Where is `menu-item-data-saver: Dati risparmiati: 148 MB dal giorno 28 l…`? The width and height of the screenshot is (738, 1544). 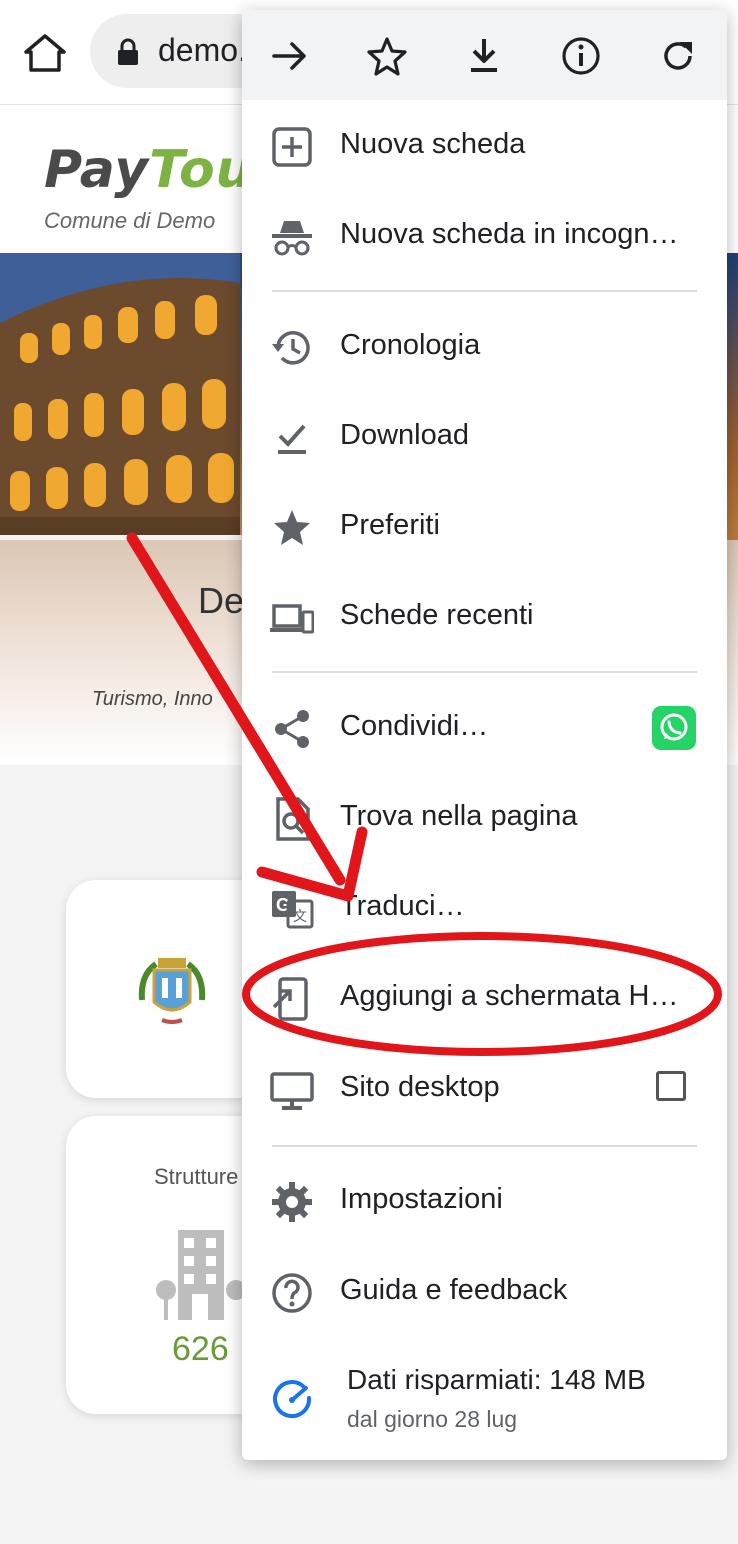 menu-item-data-saver: Dati risparmiati: 148 MB dal giorno 28 l… is located at coordinates (484, 1398).